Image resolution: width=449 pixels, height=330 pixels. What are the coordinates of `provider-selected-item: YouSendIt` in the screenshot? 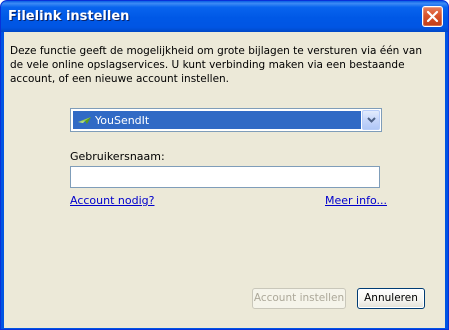 It's located at (217, 120).